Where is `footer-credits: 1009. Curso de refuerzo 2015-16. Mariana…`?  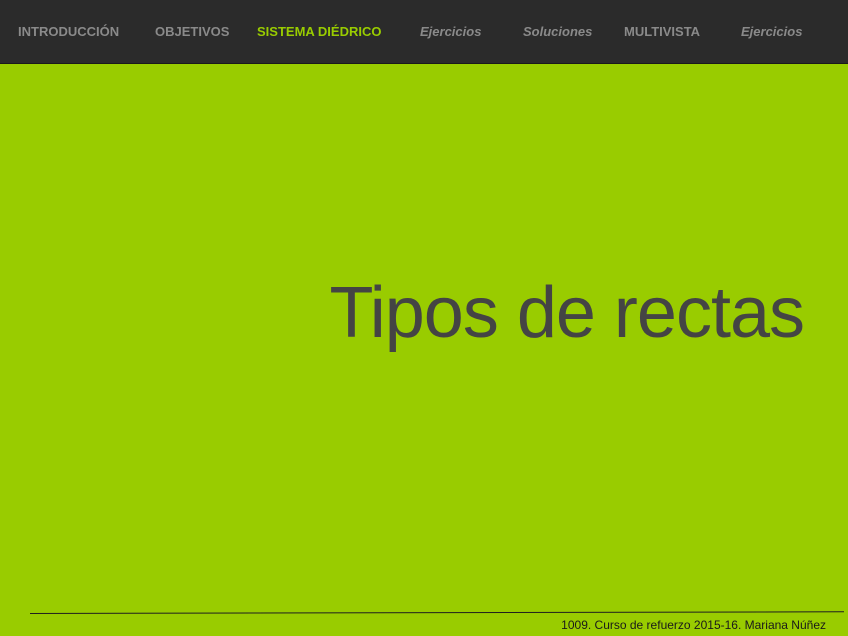
footer-credits: 1009. Curso de refuerzo 2015-16. Mariana… is located at coordinates (693, 625).